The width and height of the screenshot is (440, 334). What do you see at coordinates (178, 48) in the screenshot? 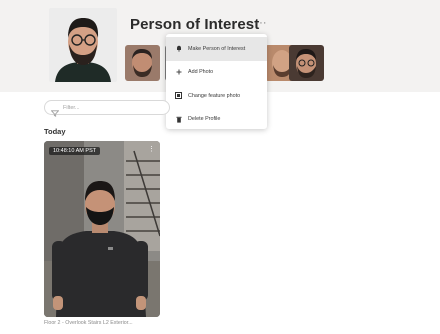
I see `bell-icon` at bounding box center [178, 48].